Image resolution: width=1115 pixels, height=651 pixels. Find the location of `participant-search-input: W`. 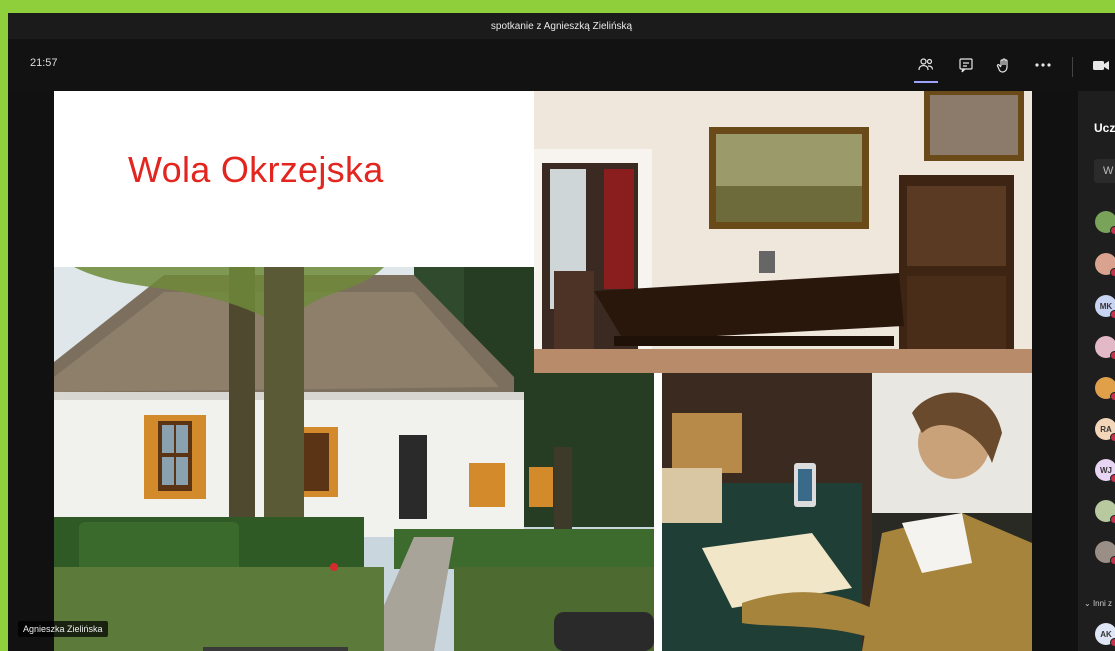

participant-search-input: W is located at coordinates (1104, 171).